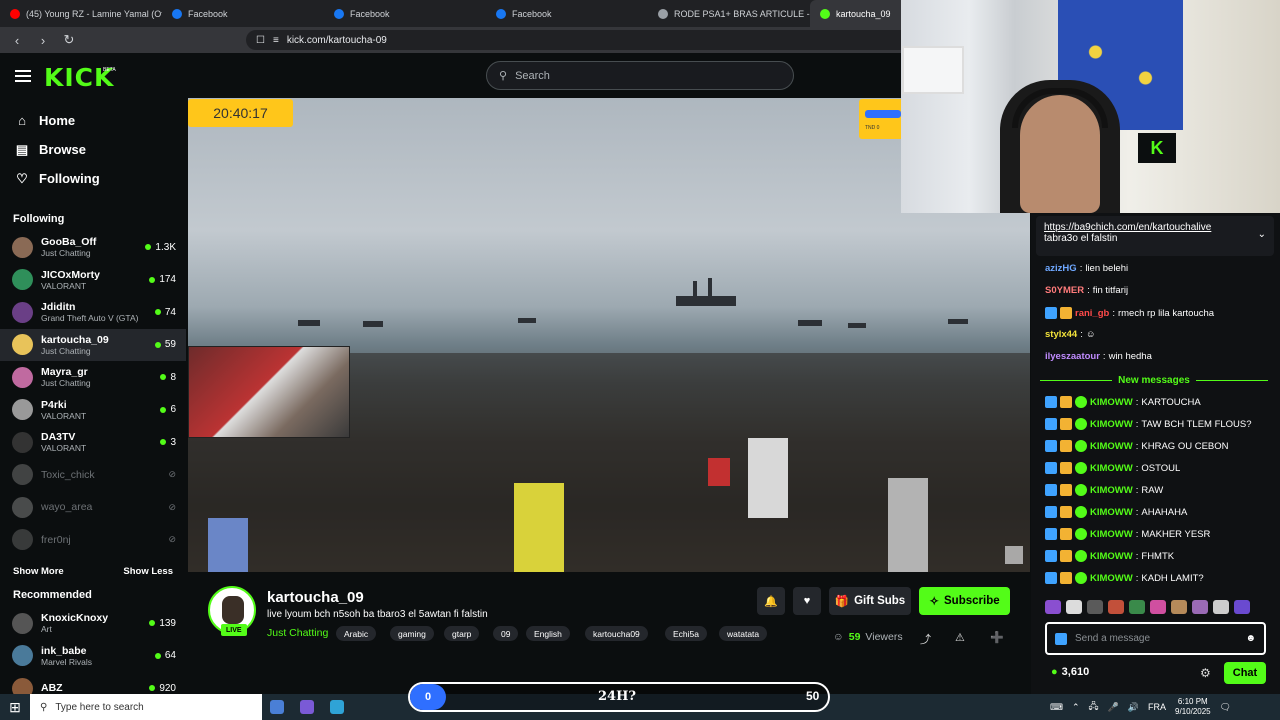 This screenshot has height=720, width=1280. What do you see at coordinates (1250, 638) in the screenshot?
I see `emoji-icon: ☻` at bounding box center [1250, 638].